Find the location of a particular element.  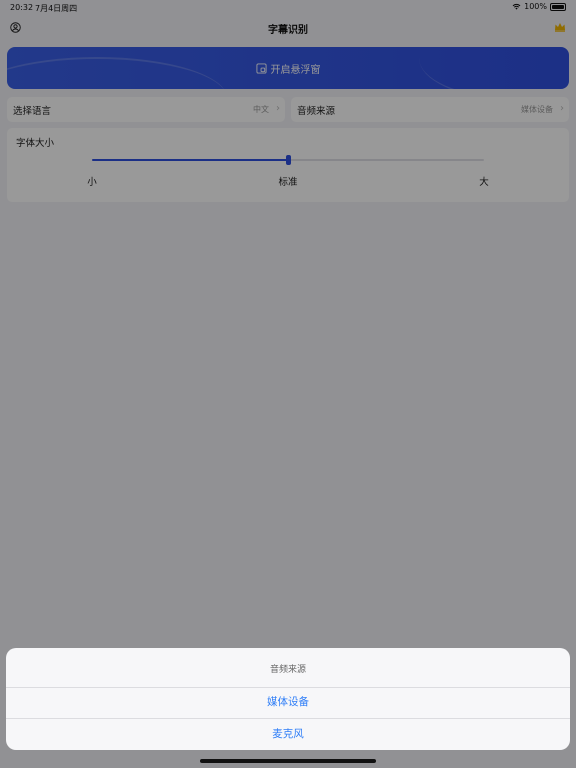

action-sheet-title: 音频来源 is located at coordinates (287, 670).